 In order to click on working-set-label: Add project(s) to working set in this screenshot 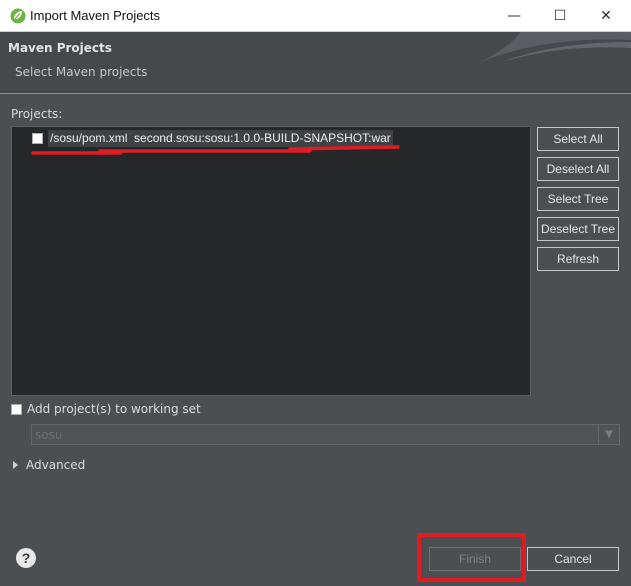, I will do `click(114, 409)`.